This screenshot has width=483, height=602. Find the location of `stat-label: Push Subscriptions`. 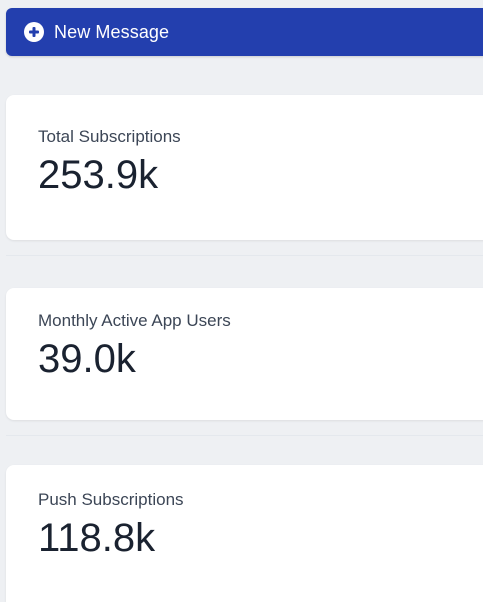

stat-label: Push Subscriptions is located at coordinates (111, 499).